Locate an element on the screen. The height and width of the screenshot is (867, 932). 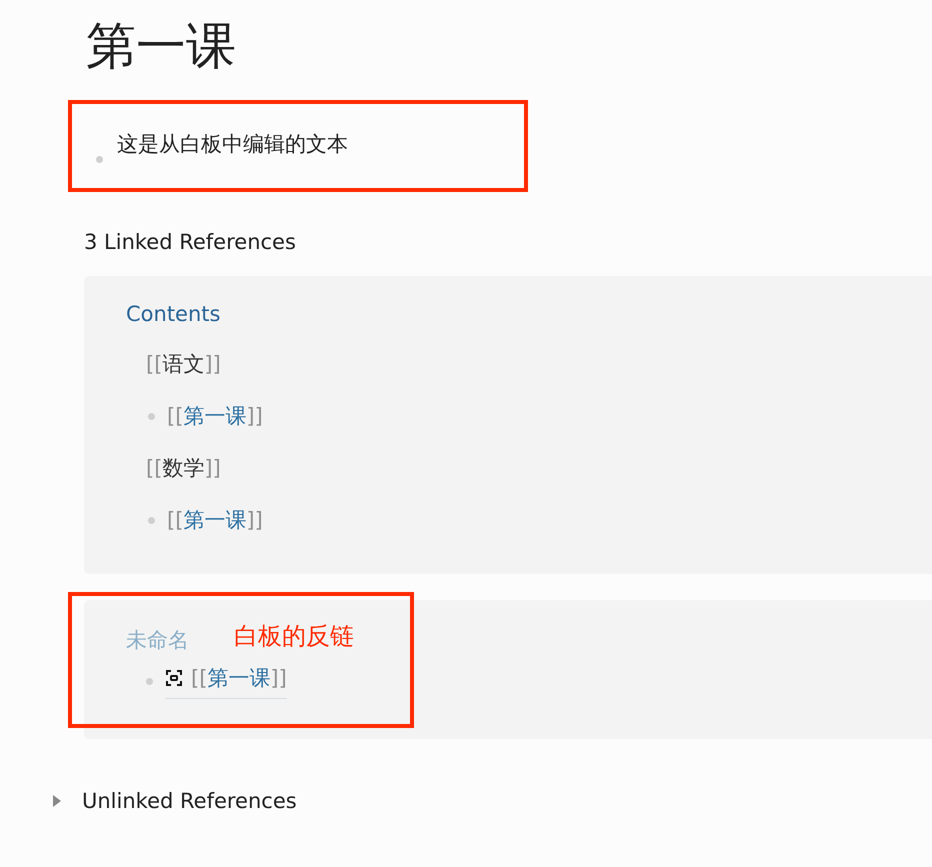
expand-triangle-icon is located at coordinates (57, 801).